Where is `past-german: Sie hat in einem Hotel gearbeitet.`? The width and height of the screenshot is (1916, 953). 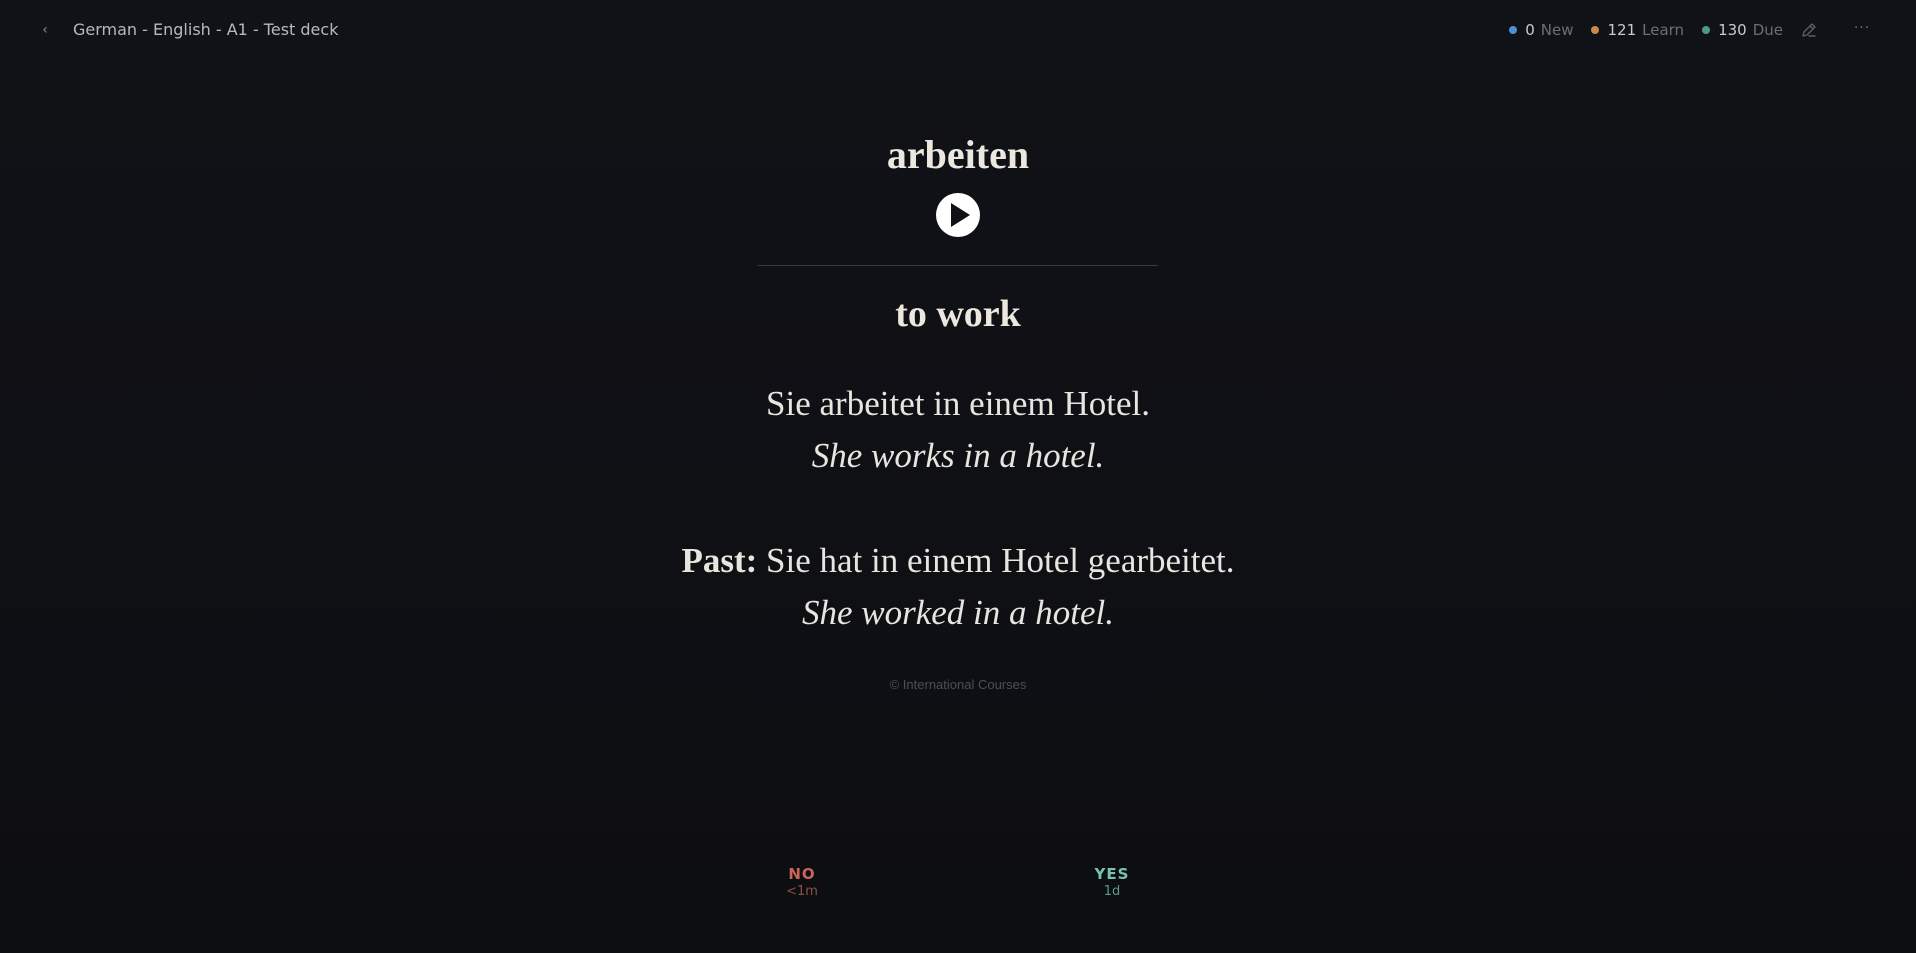 past-german: Sie hat in einem Hotel gearbeitet. is located at coordinates (996, 560).